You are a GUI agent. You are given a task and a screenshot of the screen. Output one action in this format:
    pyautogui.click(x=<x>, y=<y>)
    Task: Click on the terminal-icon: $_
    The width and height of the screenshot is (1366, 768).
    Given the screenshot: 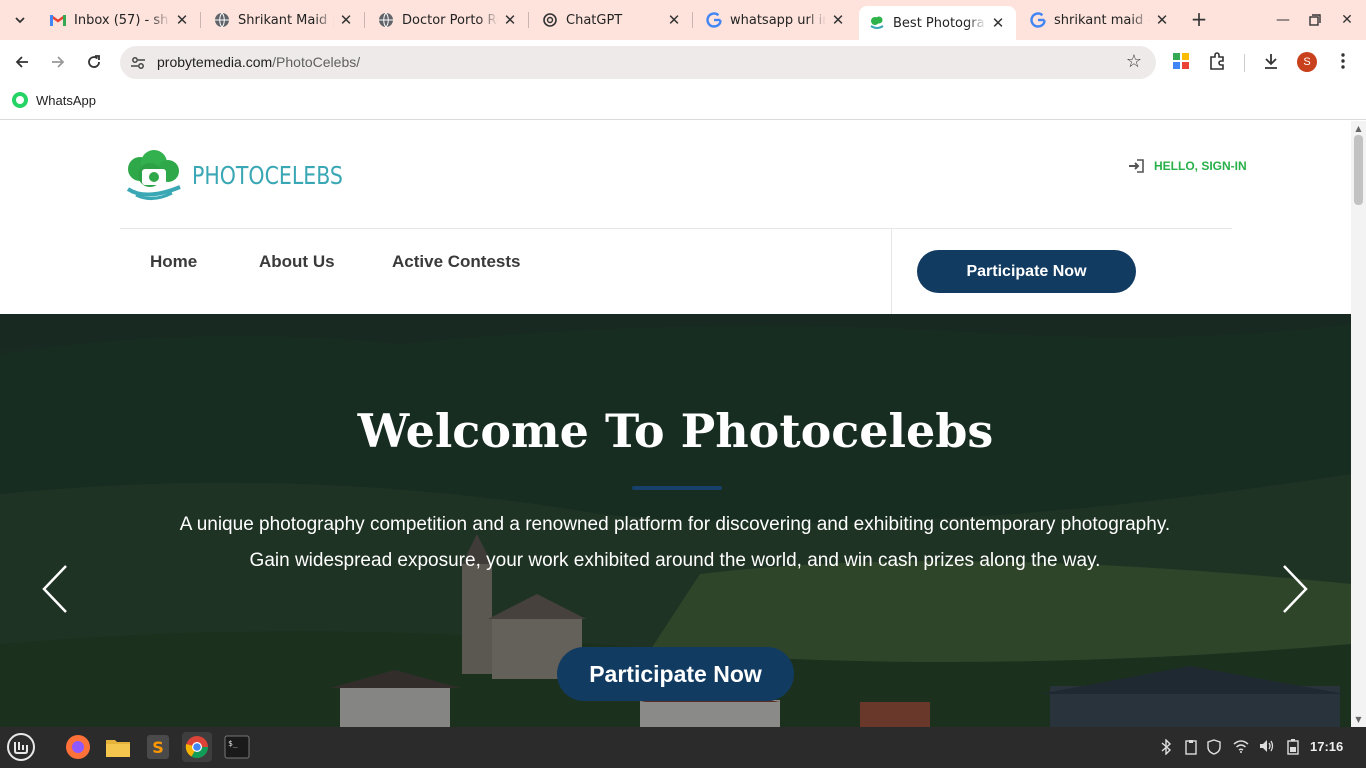 What is the action you would take?
    pyautogui.click(x=237, y=747)
    